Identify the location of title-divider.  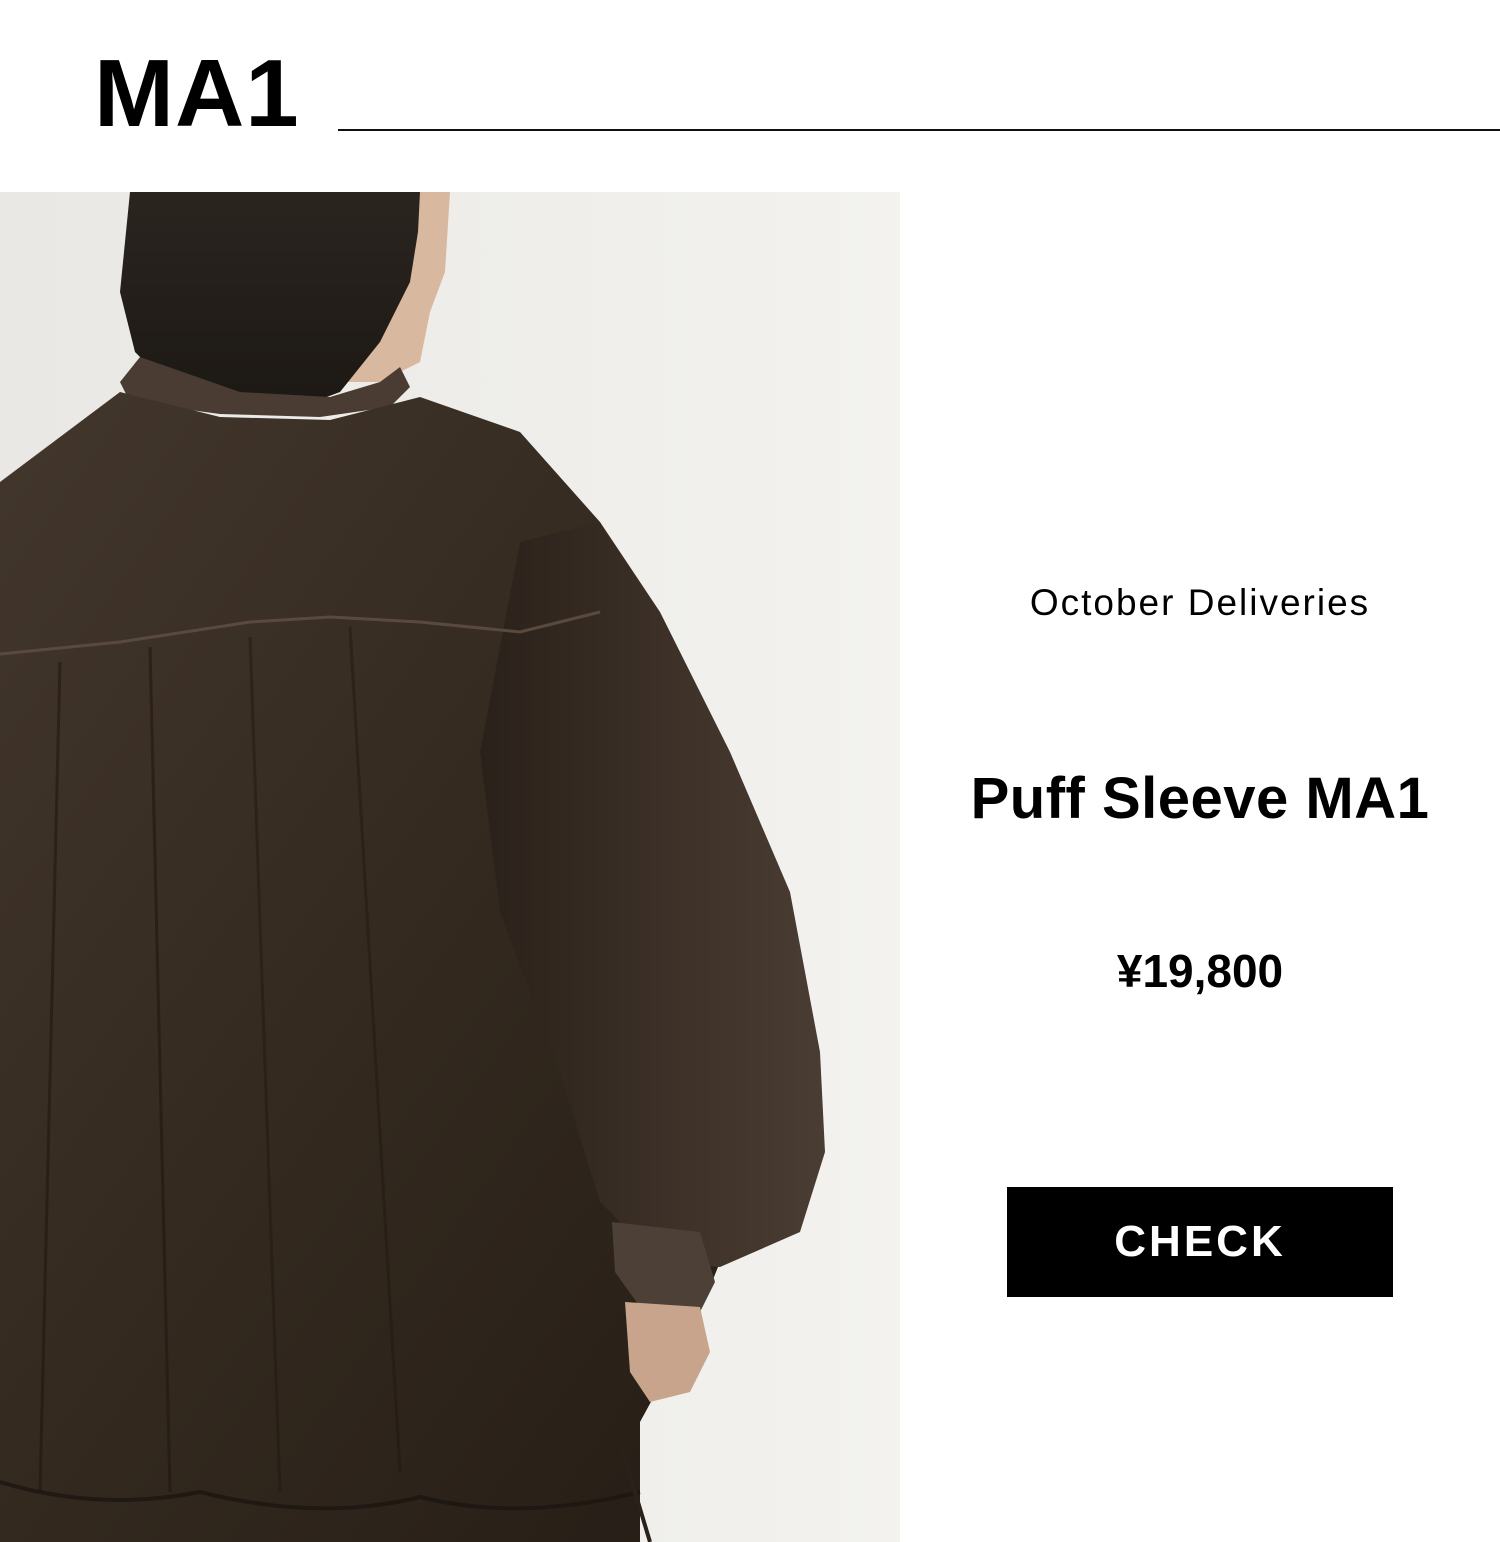
(919, 130).